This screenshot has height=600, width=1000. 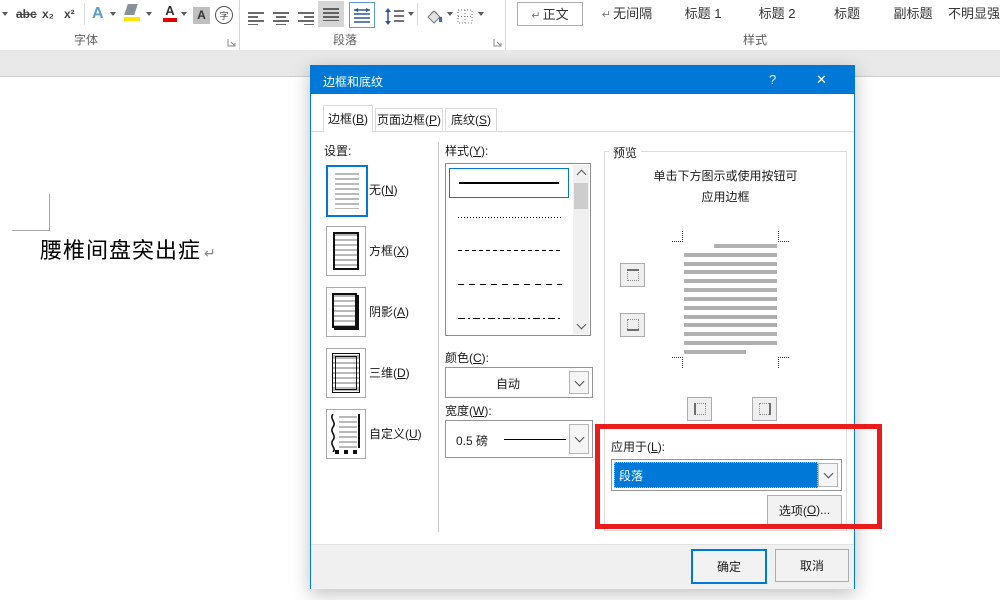 I want to click on right-border-icon, so click(x=764, y=409).